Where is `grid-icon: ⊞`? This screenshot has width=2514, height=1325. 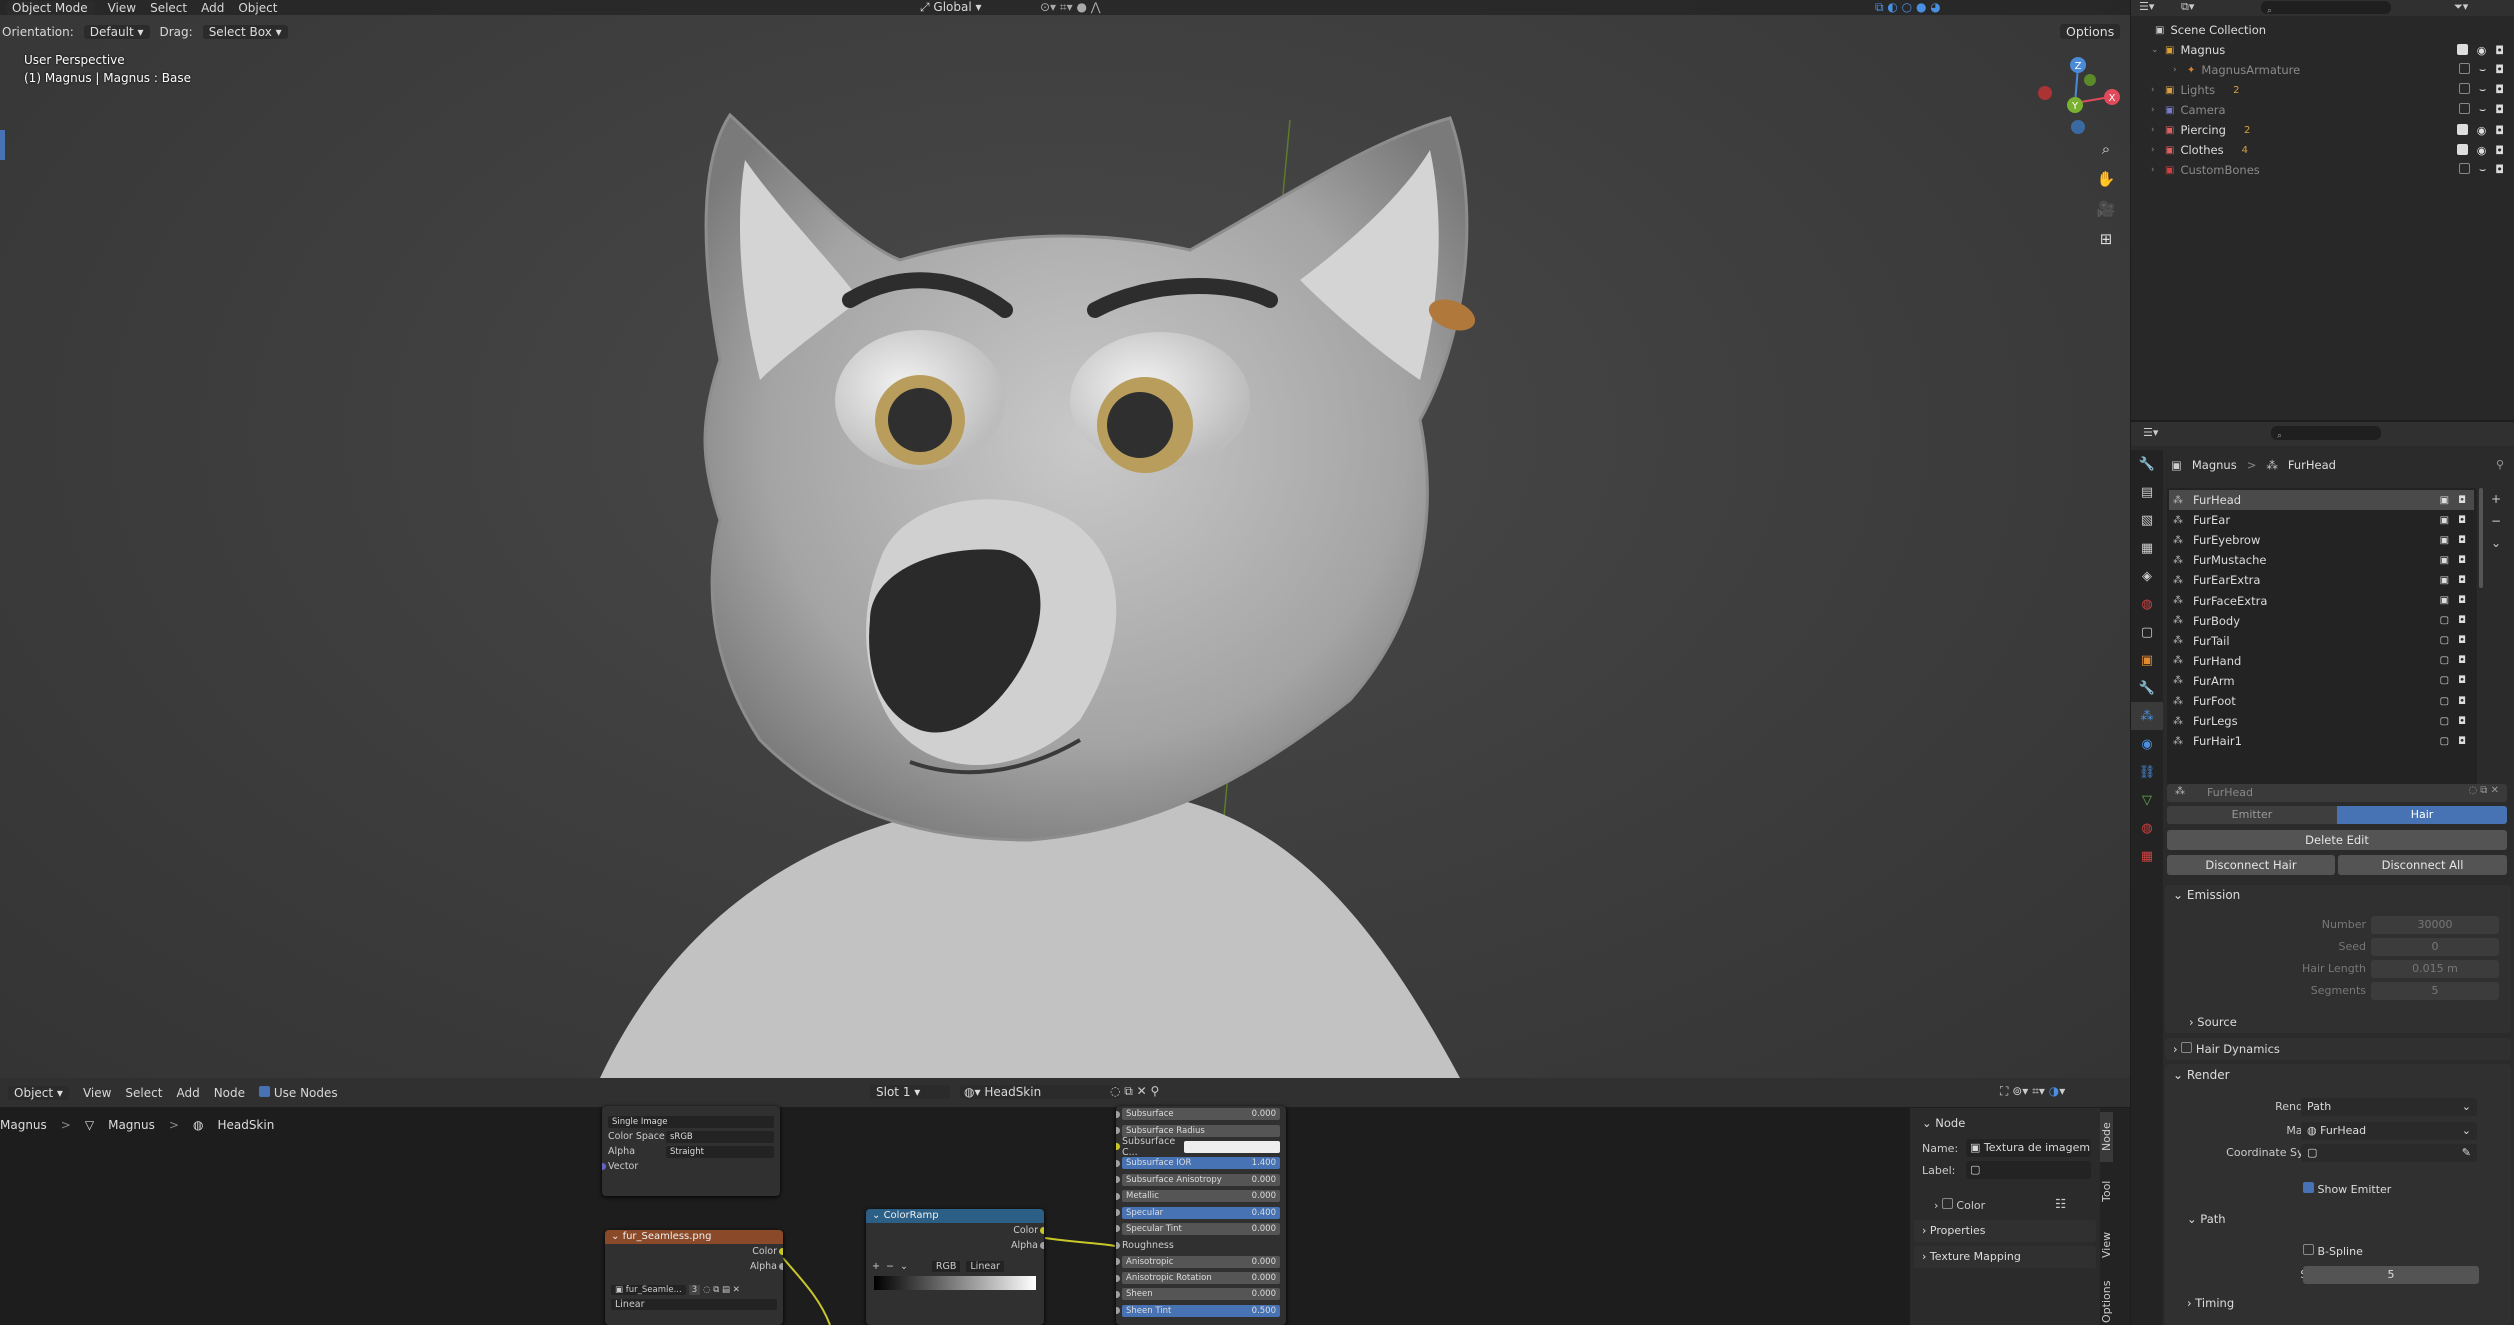 grid-icon: ⊞ is located at coordinates (2106, 239).